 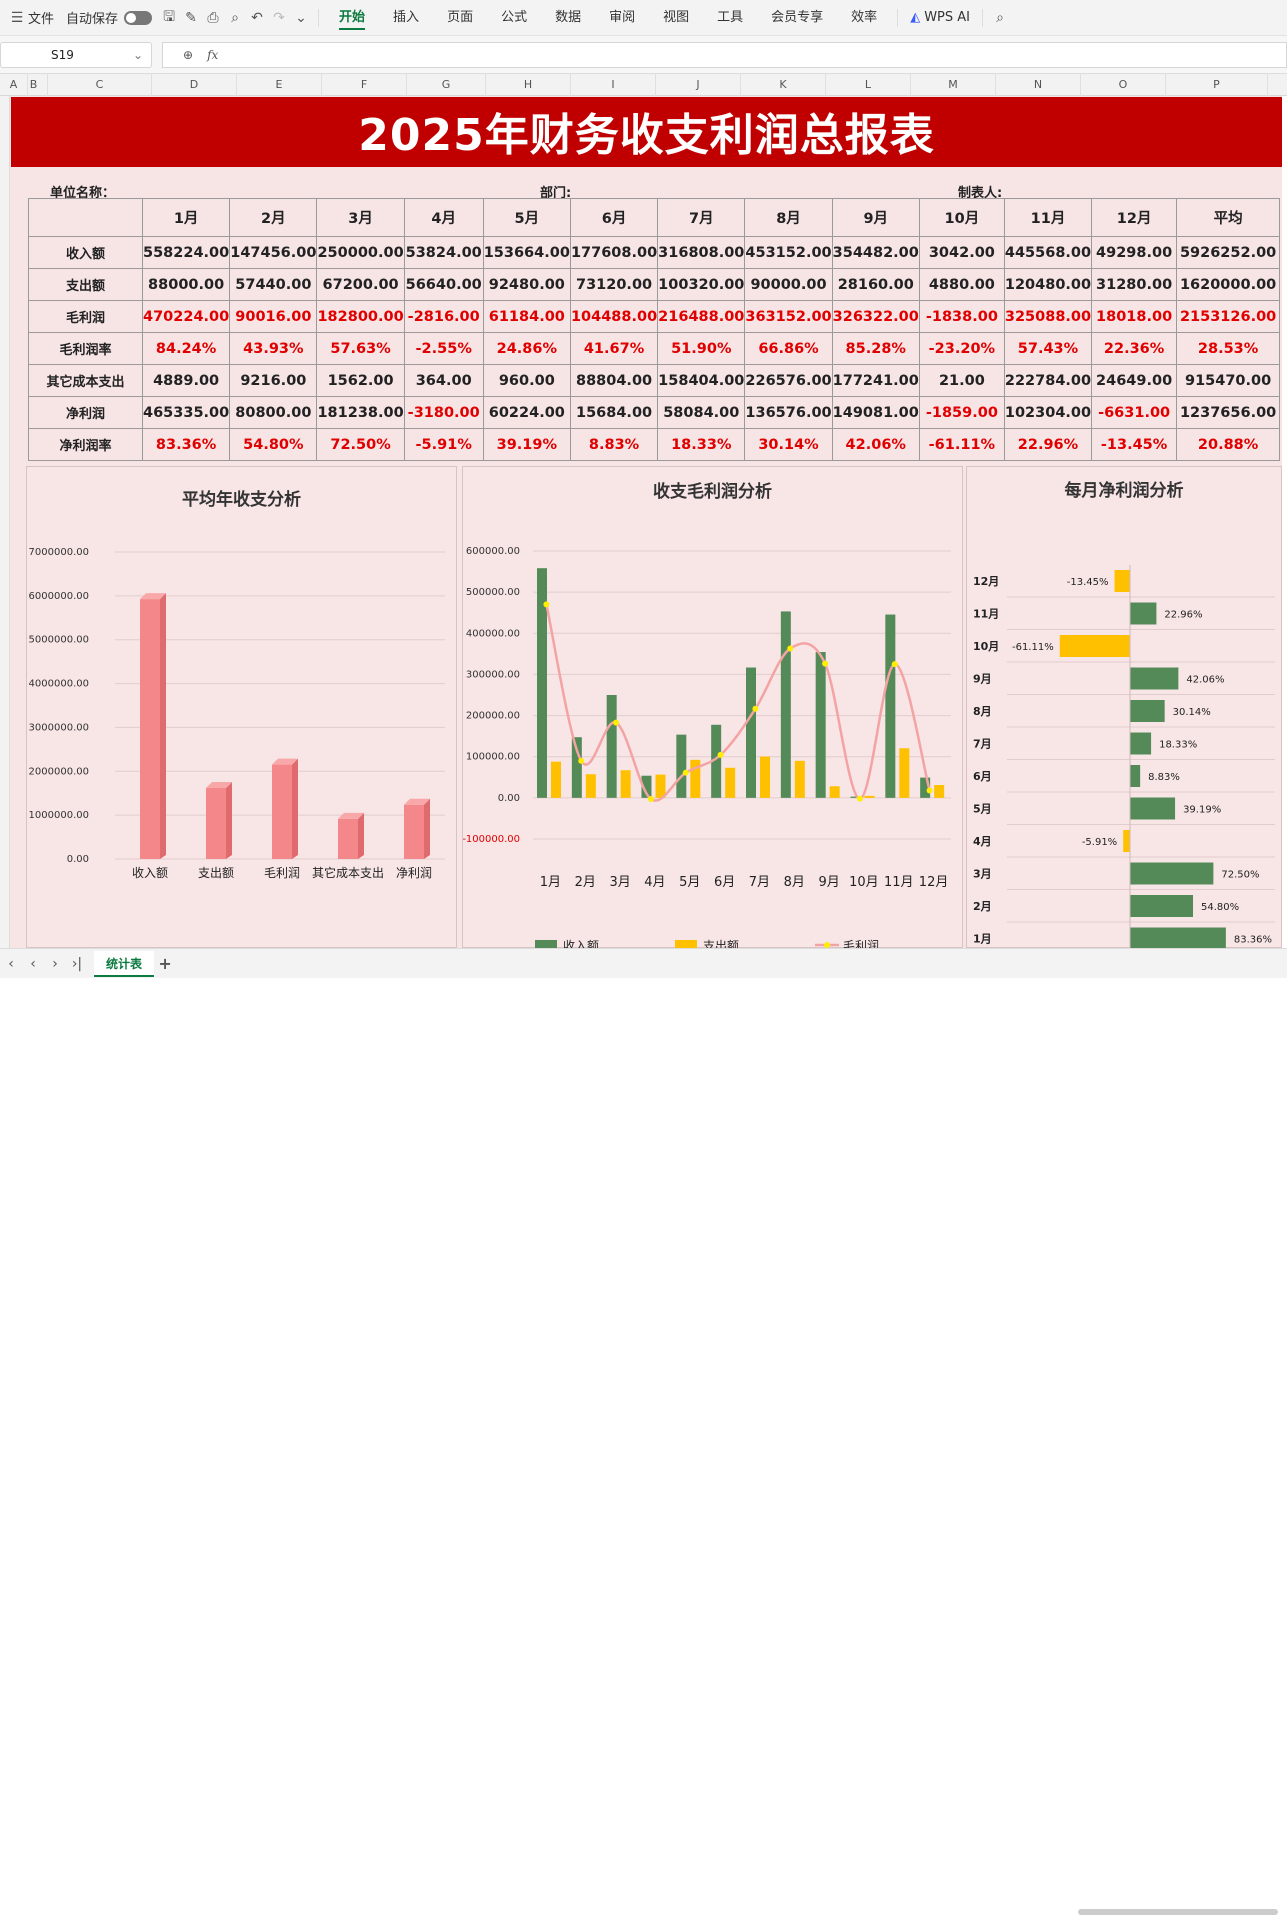 I want to click on data-cell: 49298.00, so click(x=1134, y=252).